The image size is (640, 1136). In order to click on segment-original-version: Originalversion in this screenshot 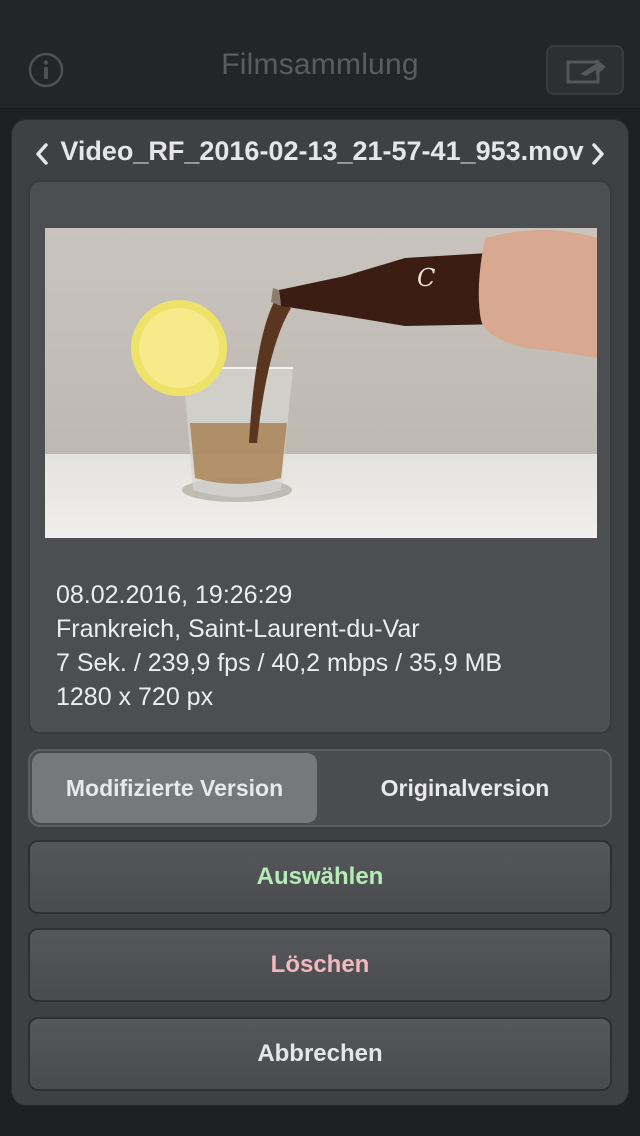, I will do `click(465, 788)`.